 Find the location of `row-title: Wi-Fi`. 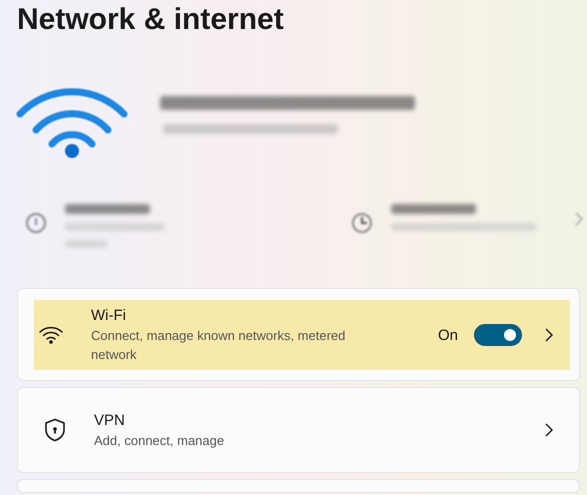

row-title: Wi-Fi is located at coordinates (109, 316).